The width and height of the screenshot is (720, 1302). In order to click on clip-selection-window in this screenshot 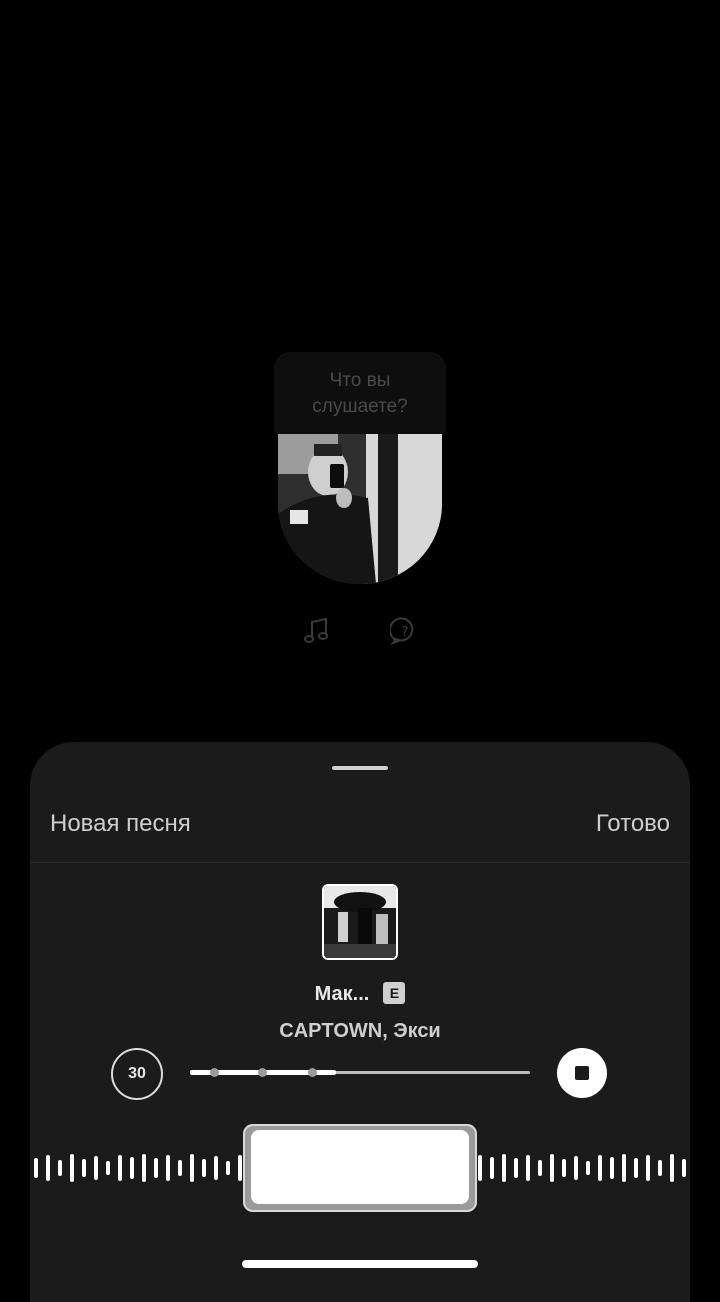, I will do `click(360, 1168)`.